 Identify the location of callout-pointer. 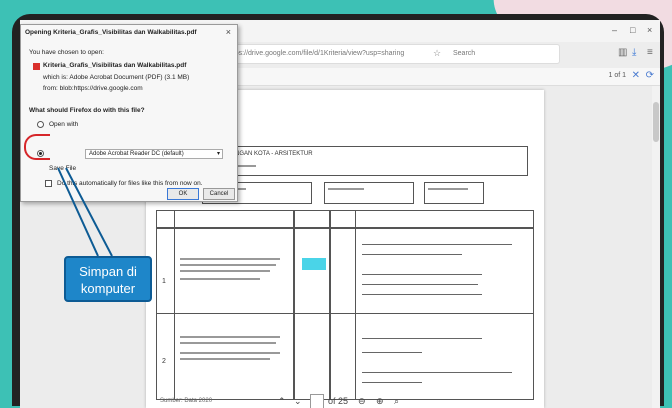
(85, 212).